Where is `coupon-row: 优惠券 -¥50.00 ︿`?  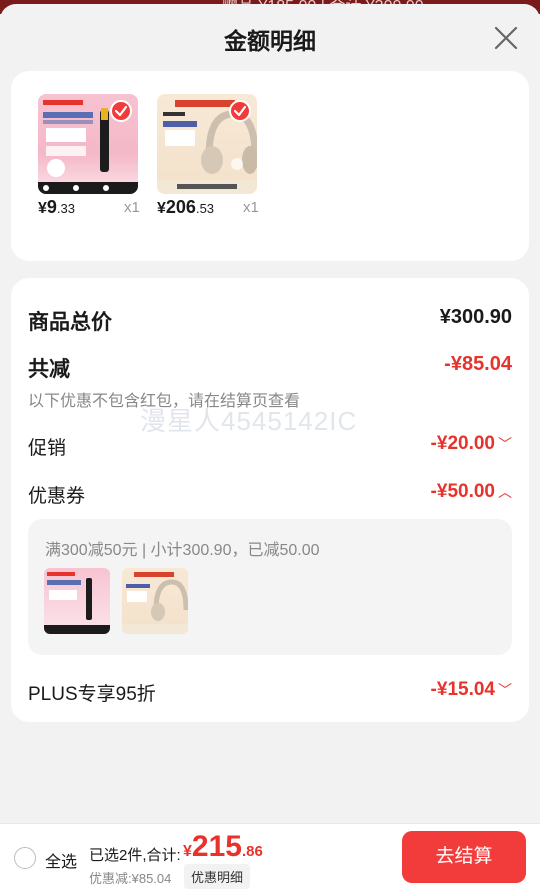 coupon-row: 优惠券 -¥50.00 ︿ is located at coordinates (270, 494).